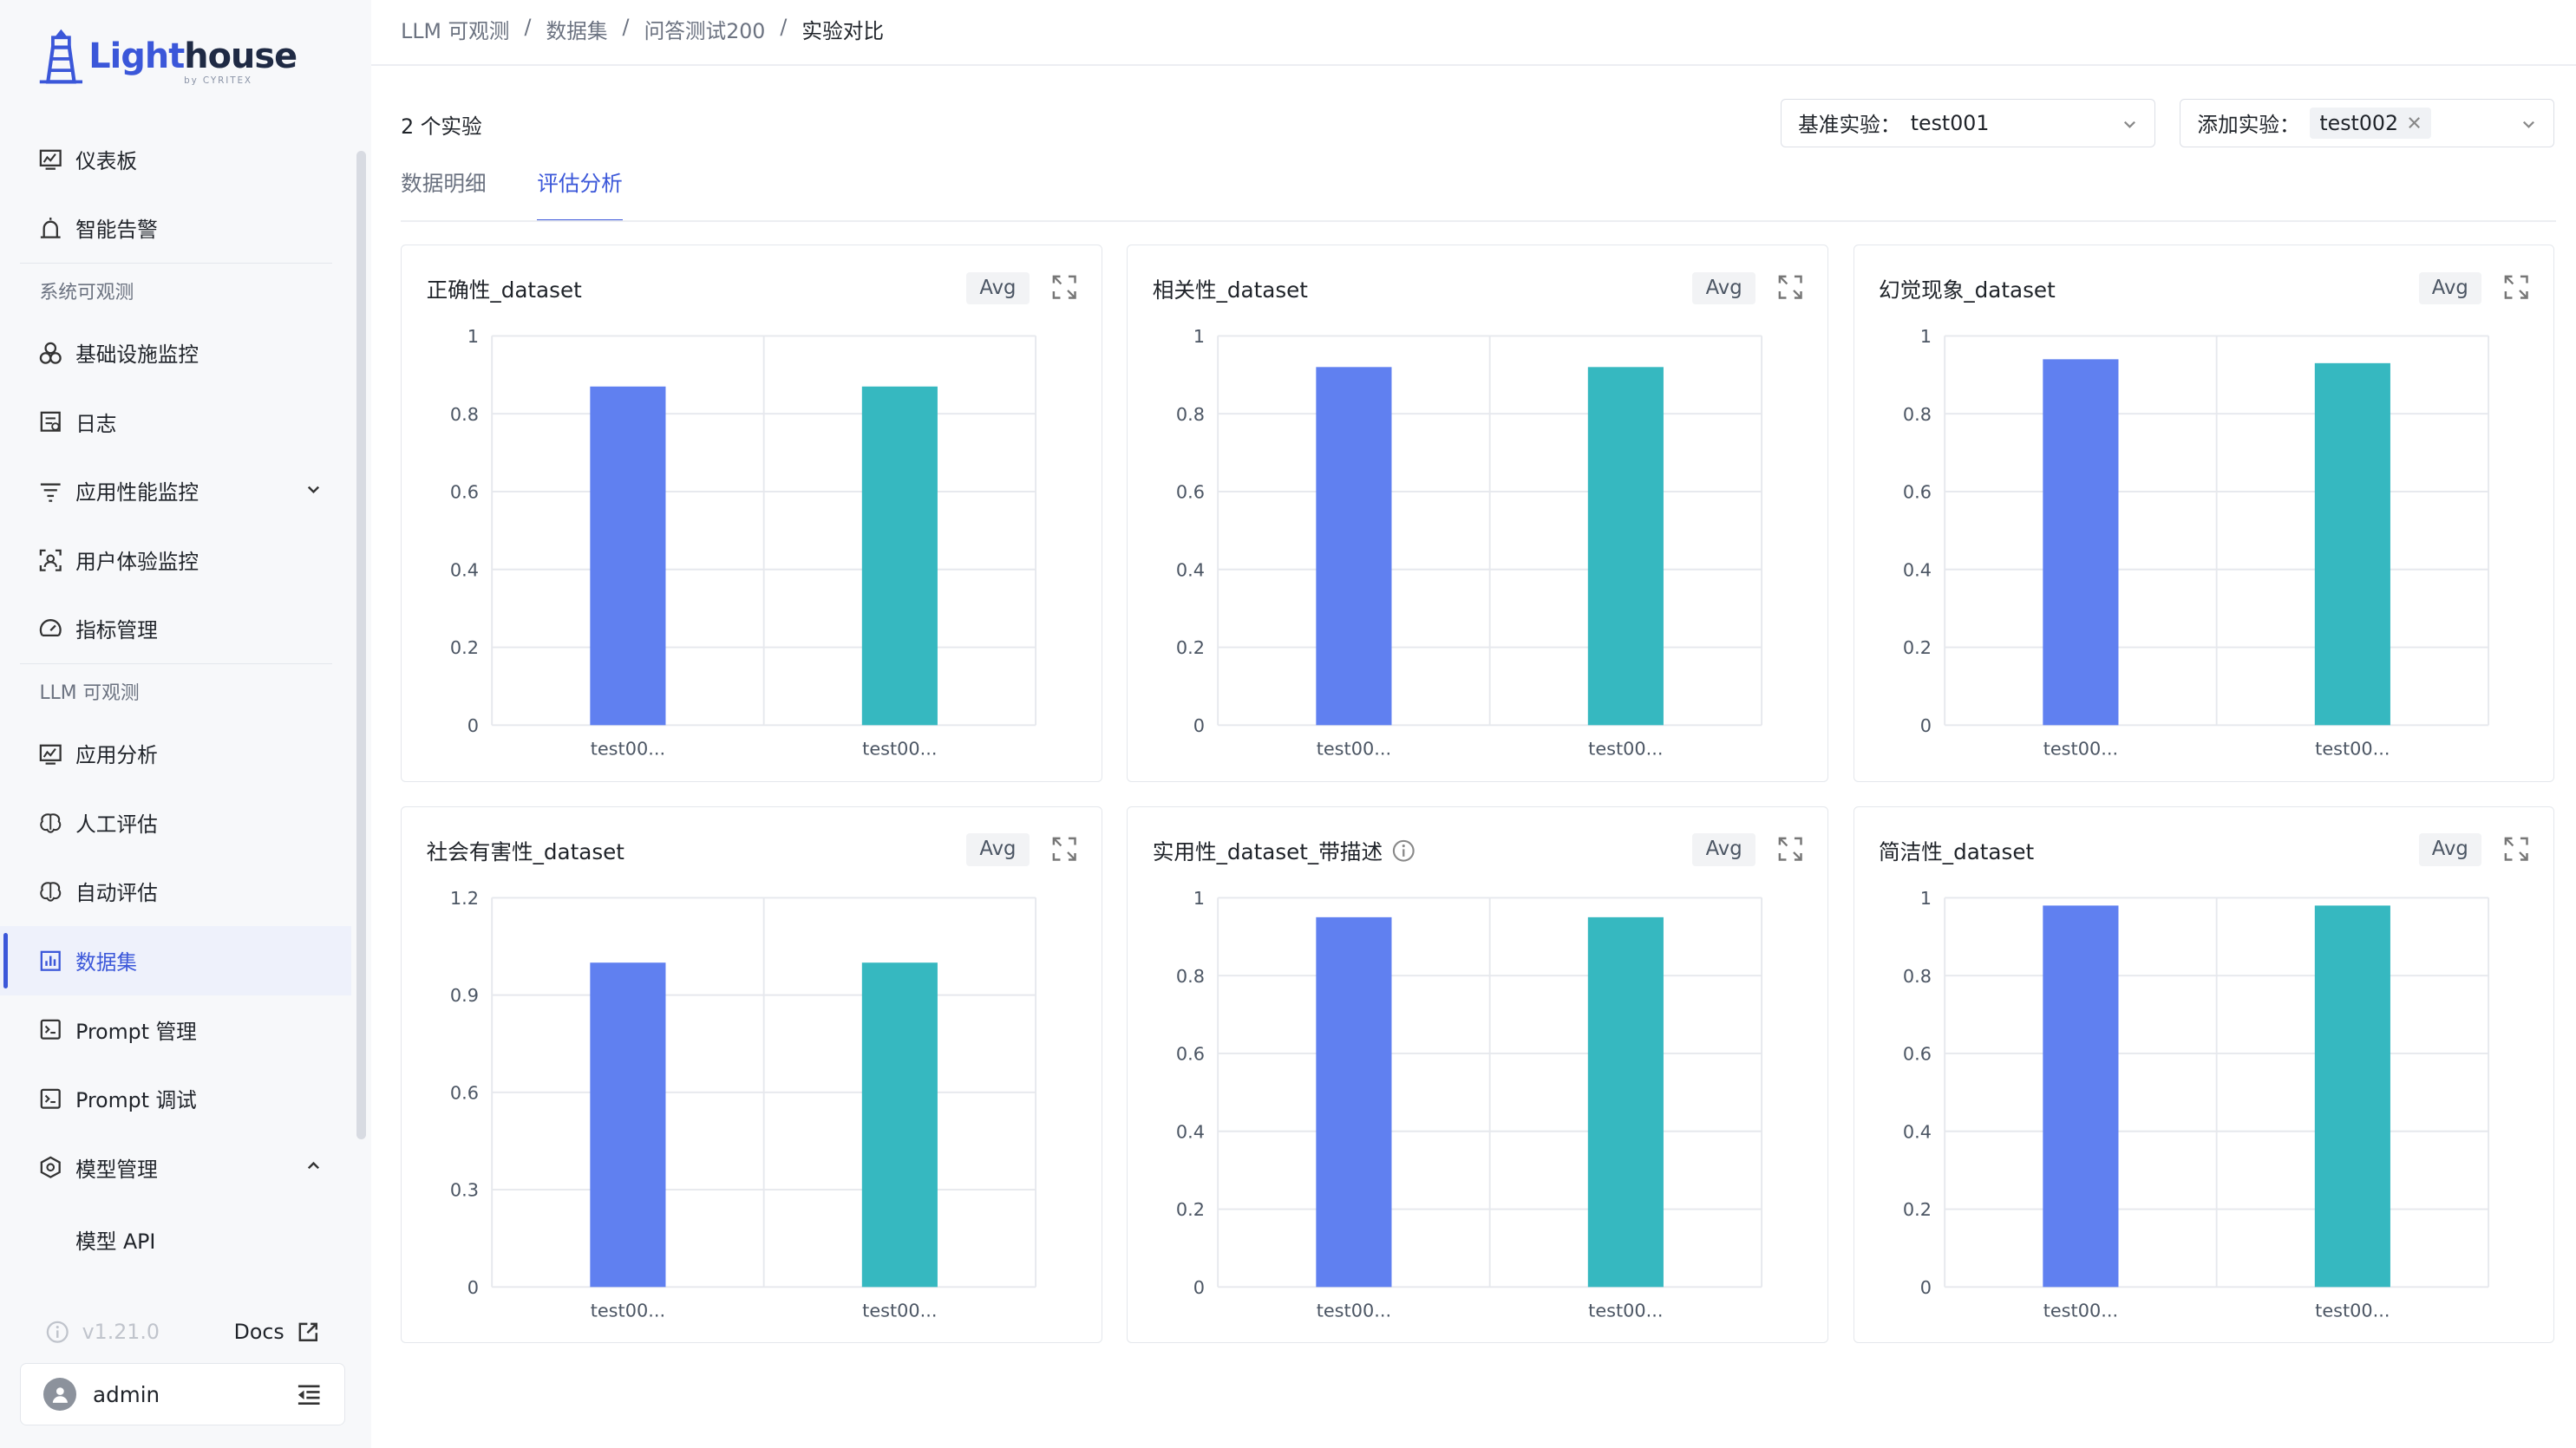 This screenshot has width=2576, height=1448. Describe the element at coordinates (642, 30) in the screenshot. I see `breadcrumb: LLM 可观测 / 数据集 / 问答测试200 / 实验对比` at that location.